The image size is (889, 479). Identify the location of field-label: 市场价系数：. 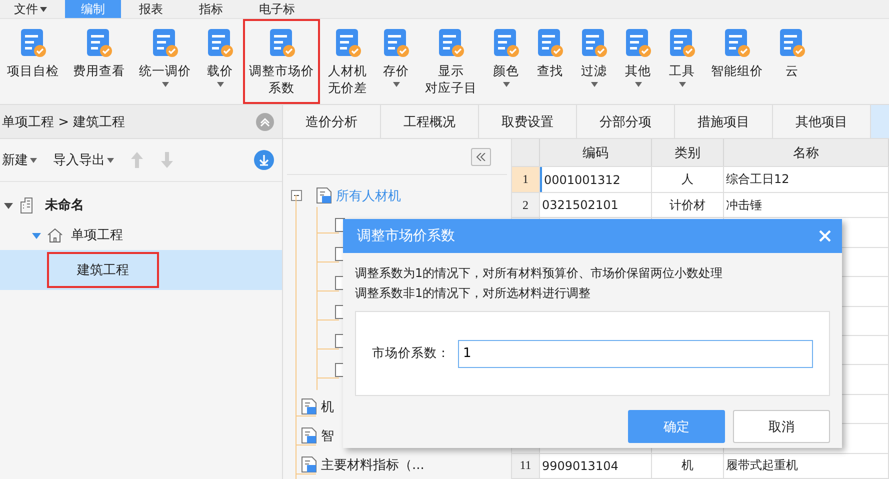
(411, 353).